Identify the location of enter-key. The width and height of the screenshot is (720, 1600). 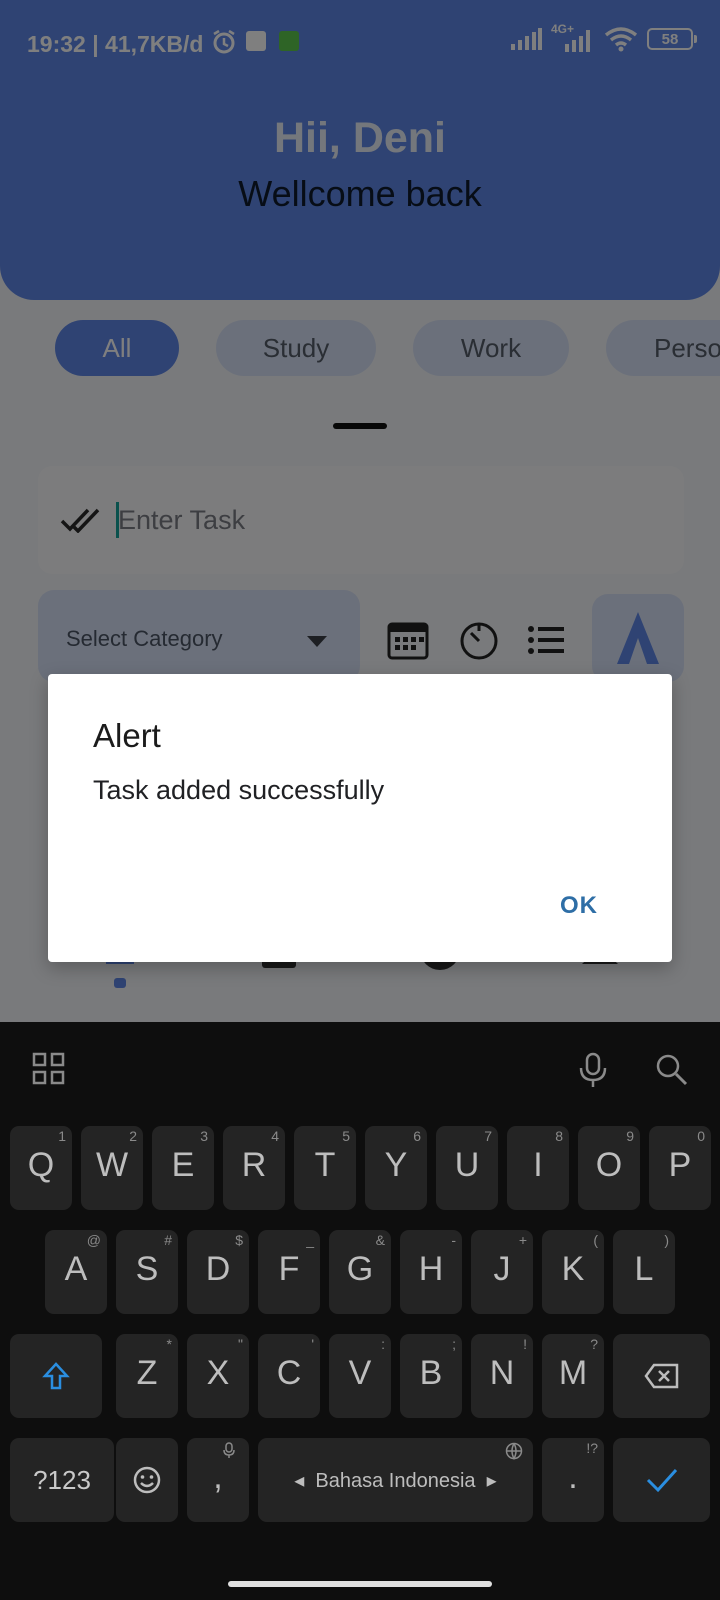
(661, 1480).